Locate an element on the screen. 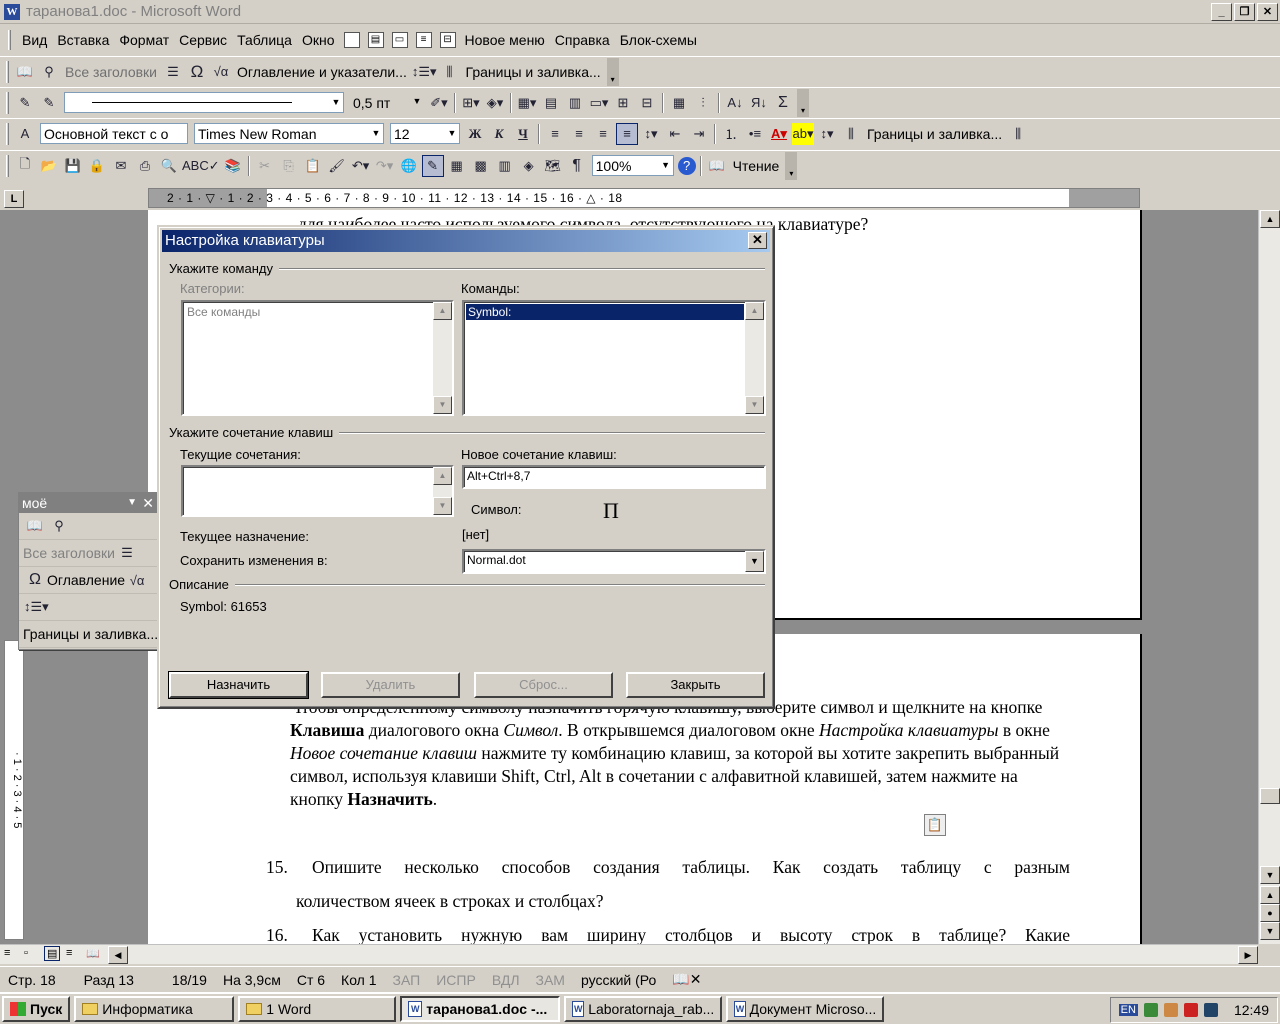  spelling-status-icon: 📖✕ is located at coordinates (686, 979).